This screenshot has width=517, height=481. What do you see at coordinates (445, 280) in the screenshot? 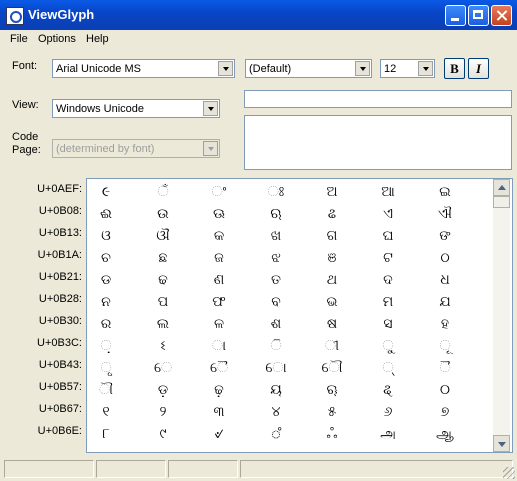
I see `glyph-cell: ଧ` at bounding box center [445, 280].